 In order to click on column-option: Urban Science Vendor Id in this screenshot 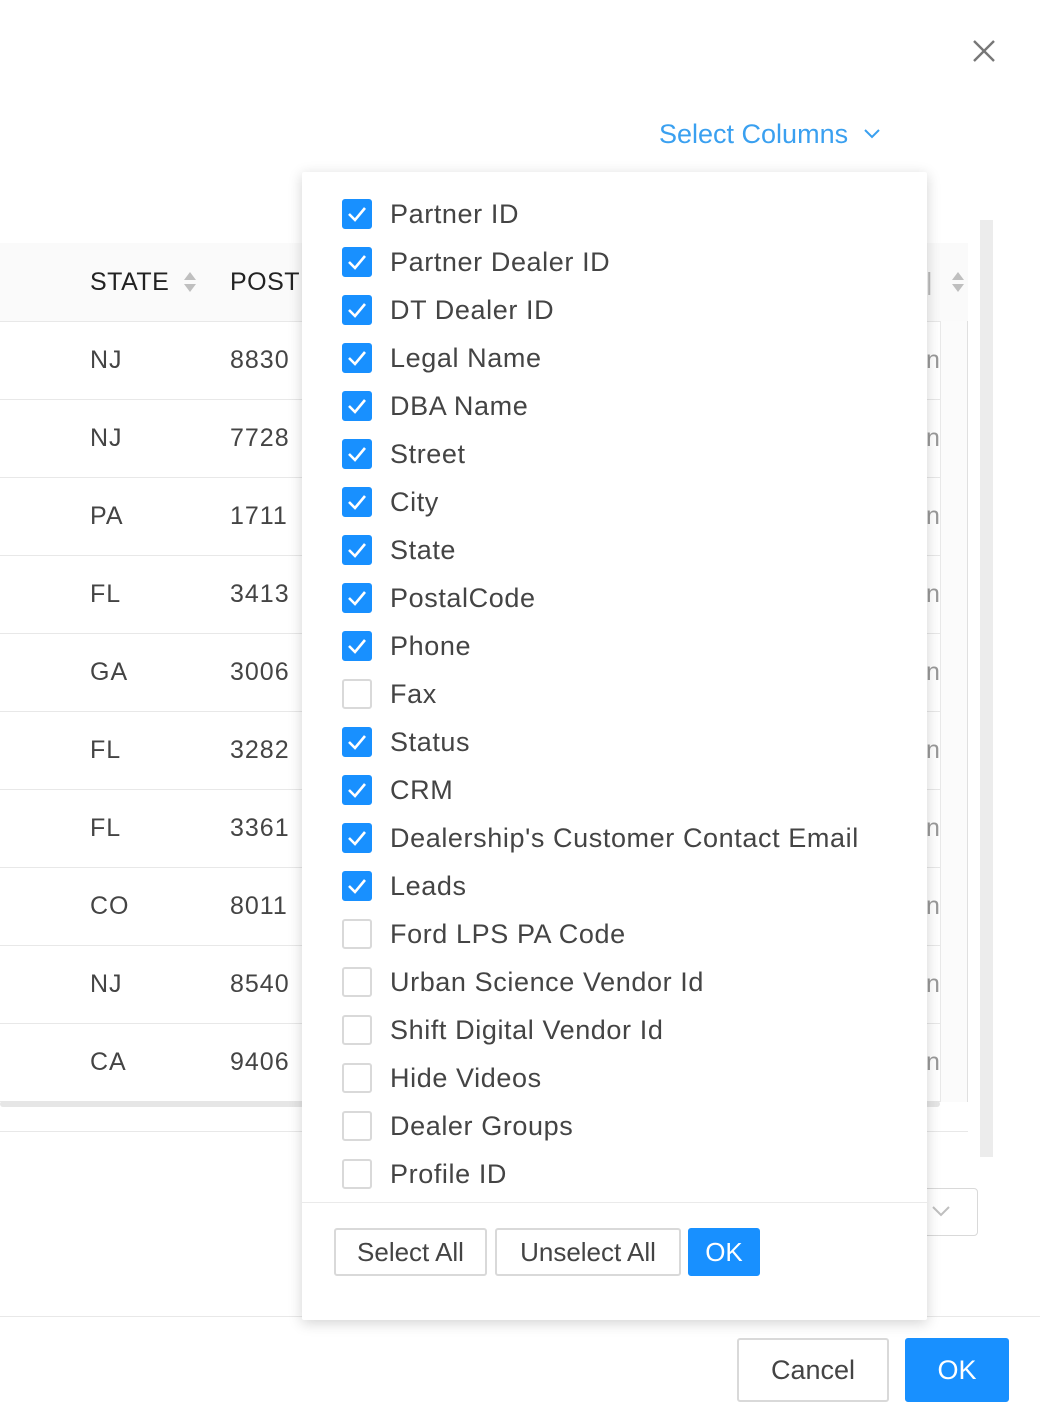, I will do `click(523, 982)`.